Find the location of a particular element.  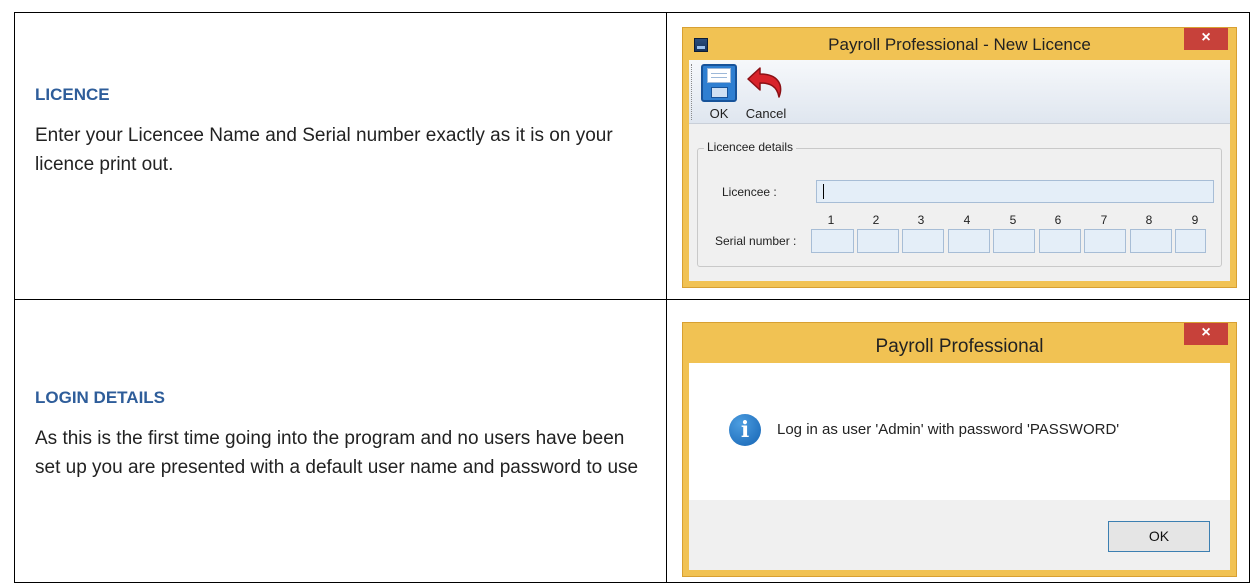

window-title: Payroll Professional - New Licence is located at coordinates (959, 44).